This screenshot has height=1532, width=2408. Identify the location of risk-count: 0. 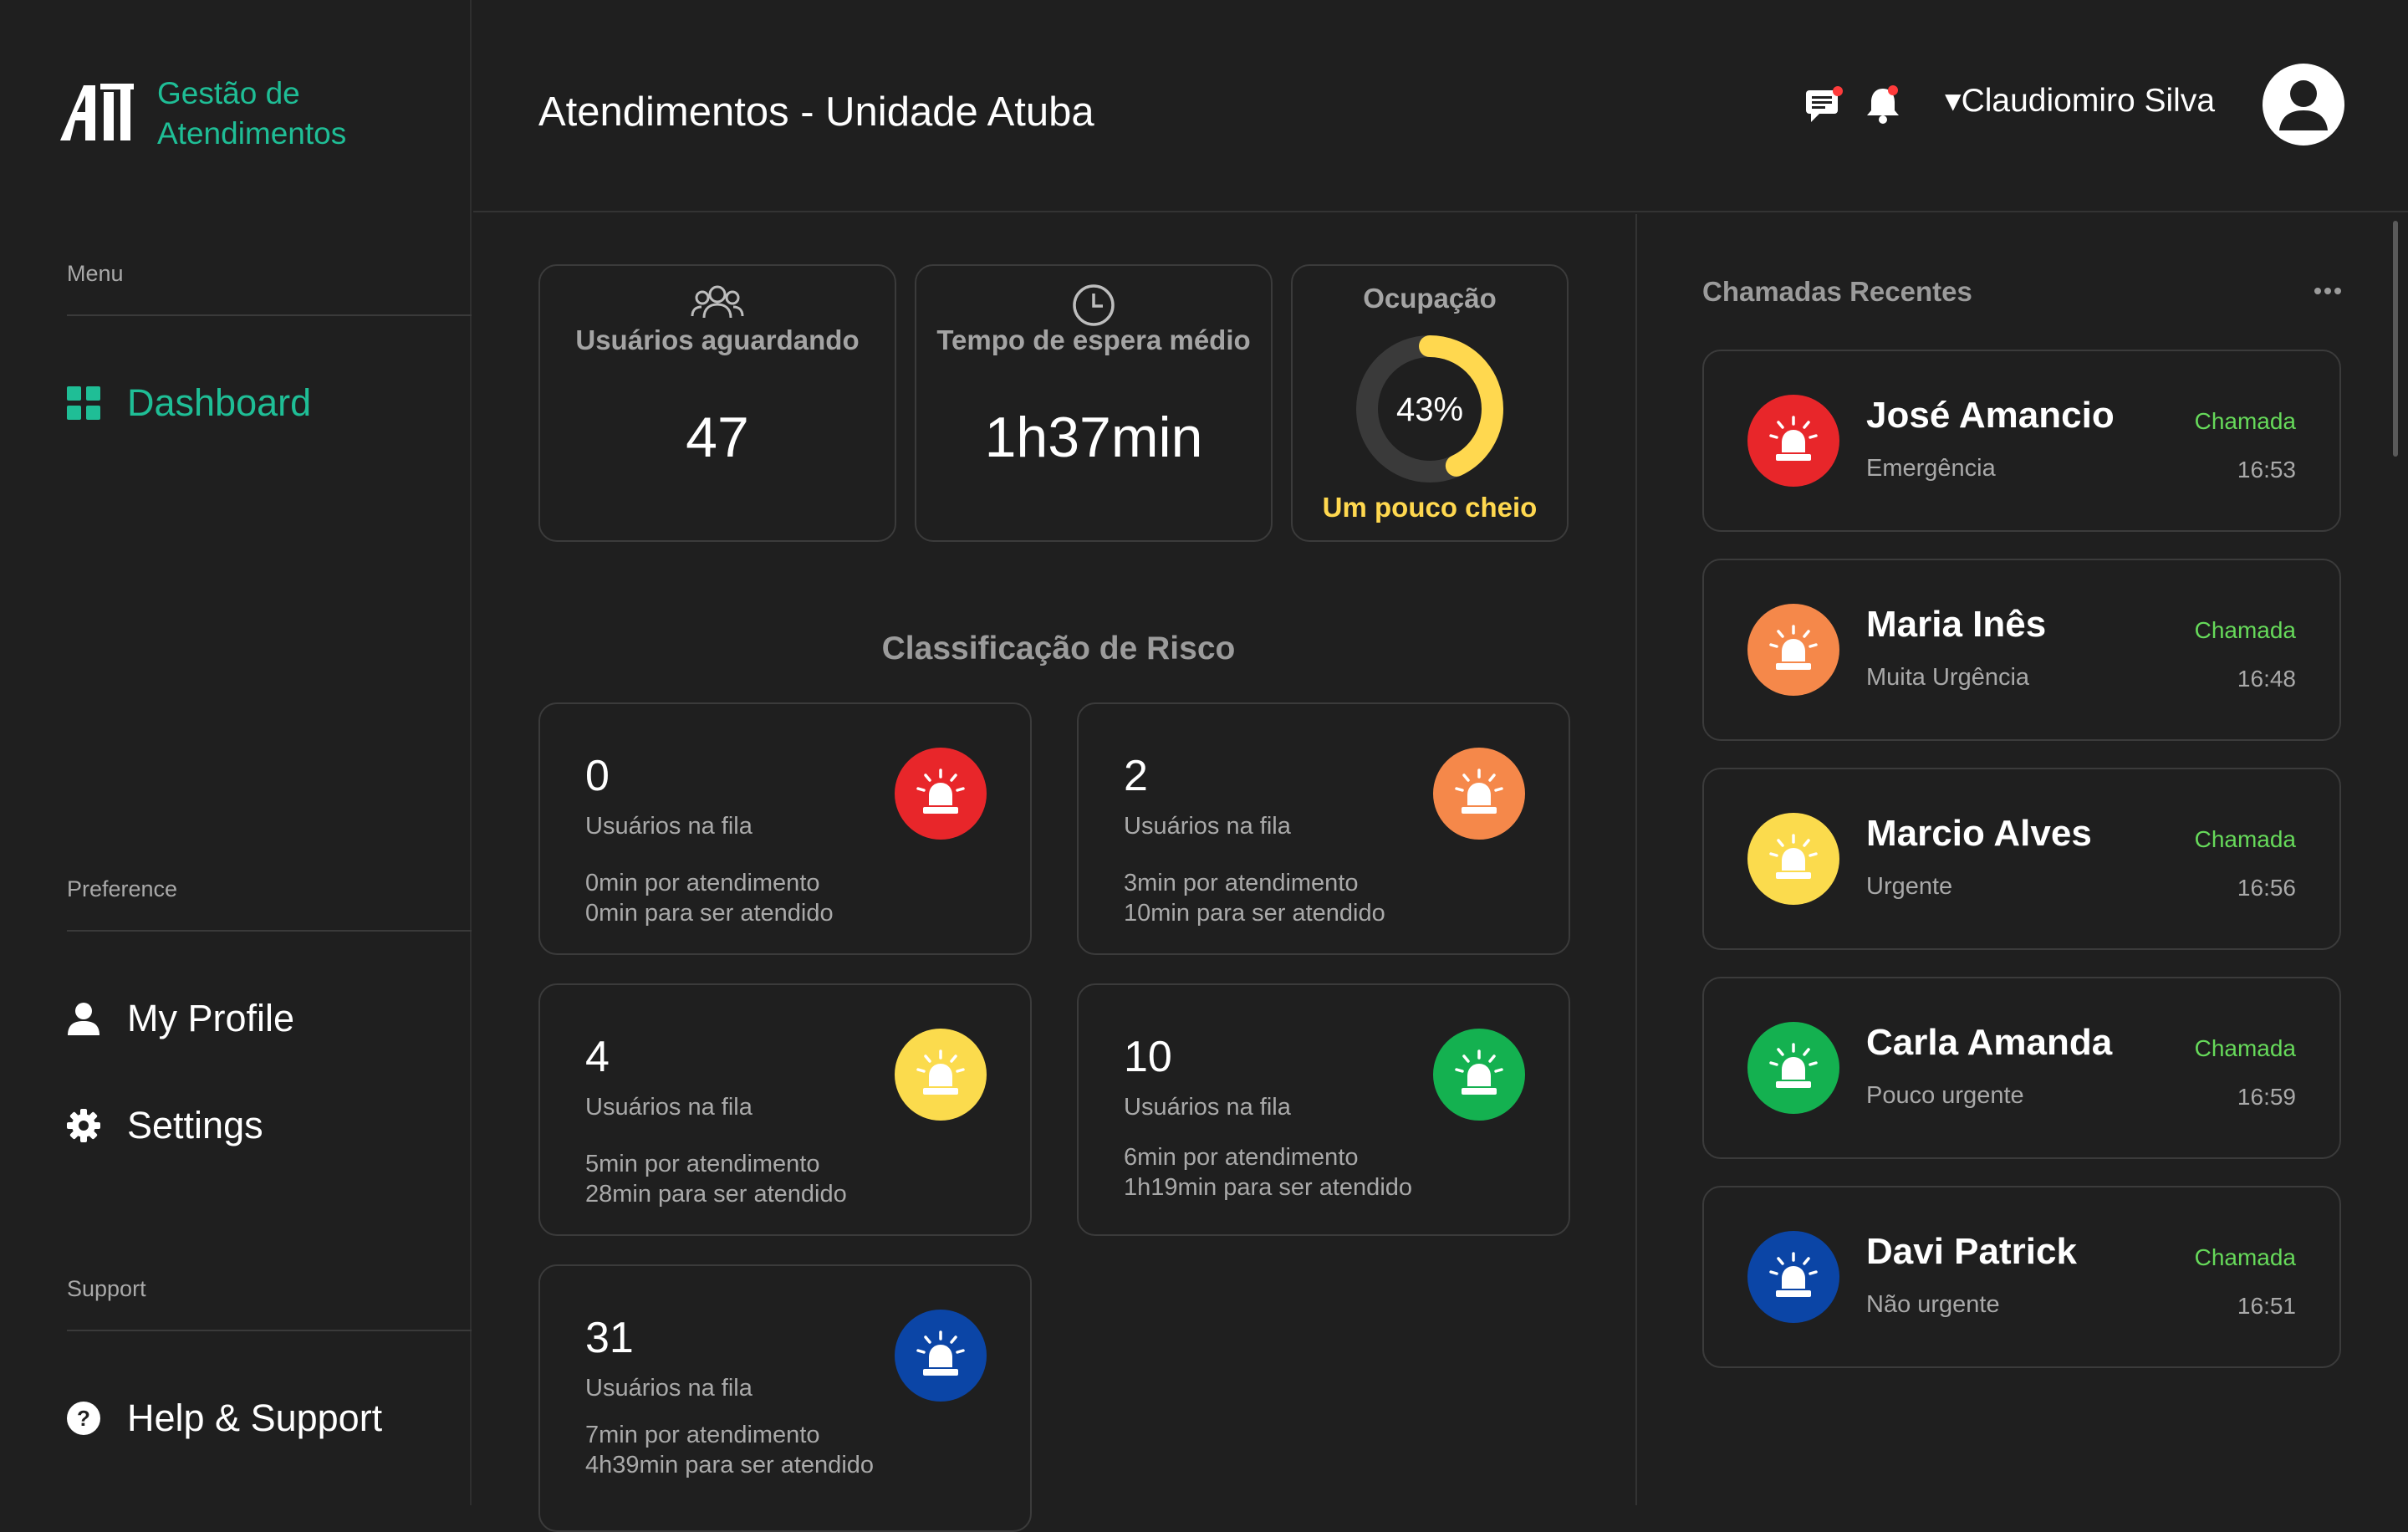
(598, 776).